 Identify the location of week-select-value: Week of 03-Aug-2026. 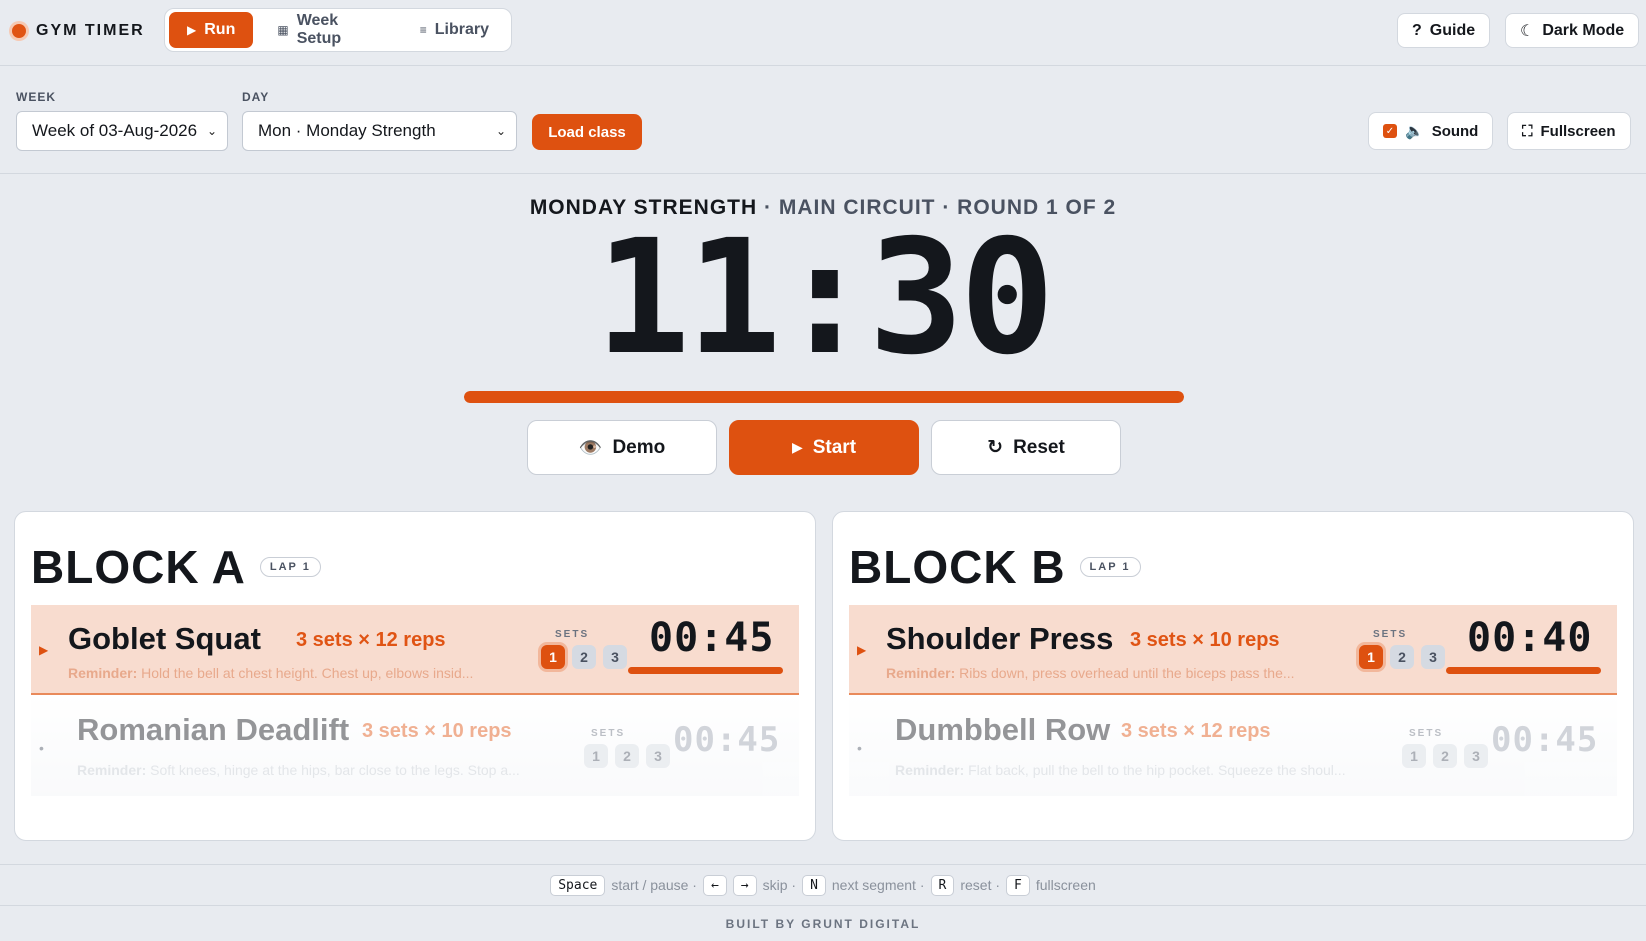
(115, 130).